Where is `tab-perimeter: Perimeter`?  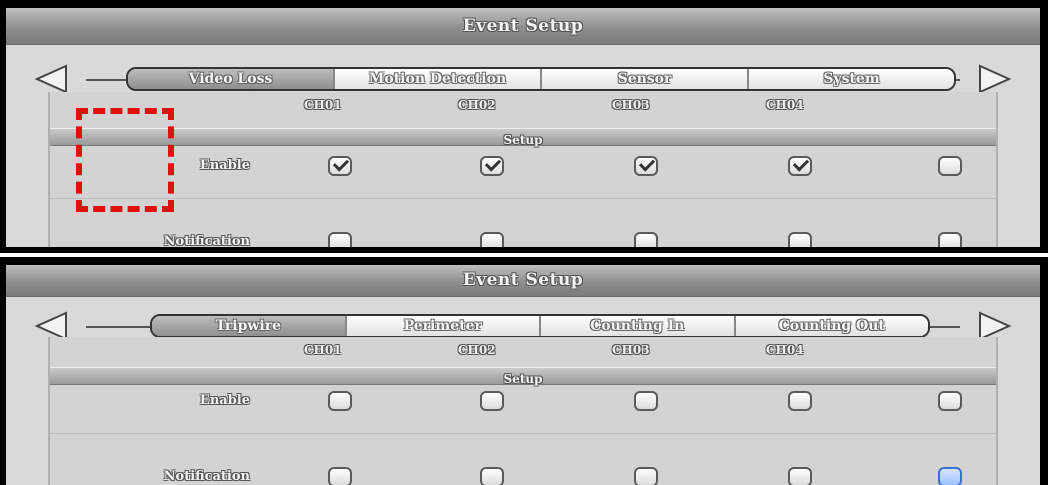
tab-perimeter: Perimeter is located at coordinates (443, 326).